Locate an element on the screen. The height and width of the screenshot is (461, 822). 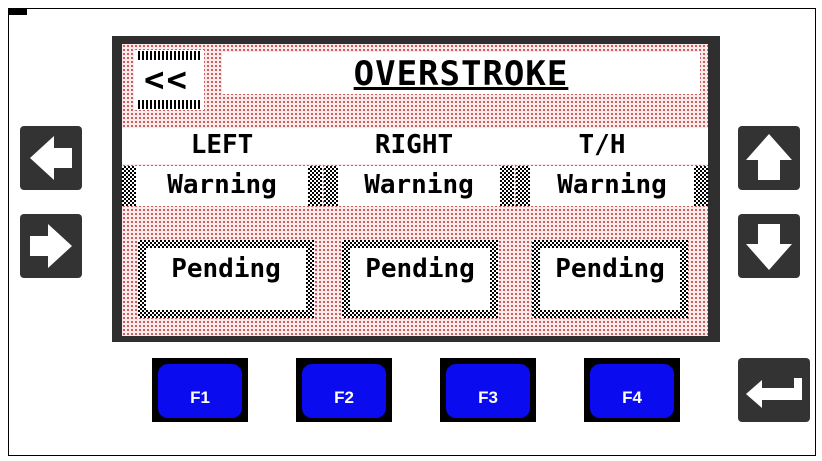
f4-button: F4 is located at coordinates (632, 390).